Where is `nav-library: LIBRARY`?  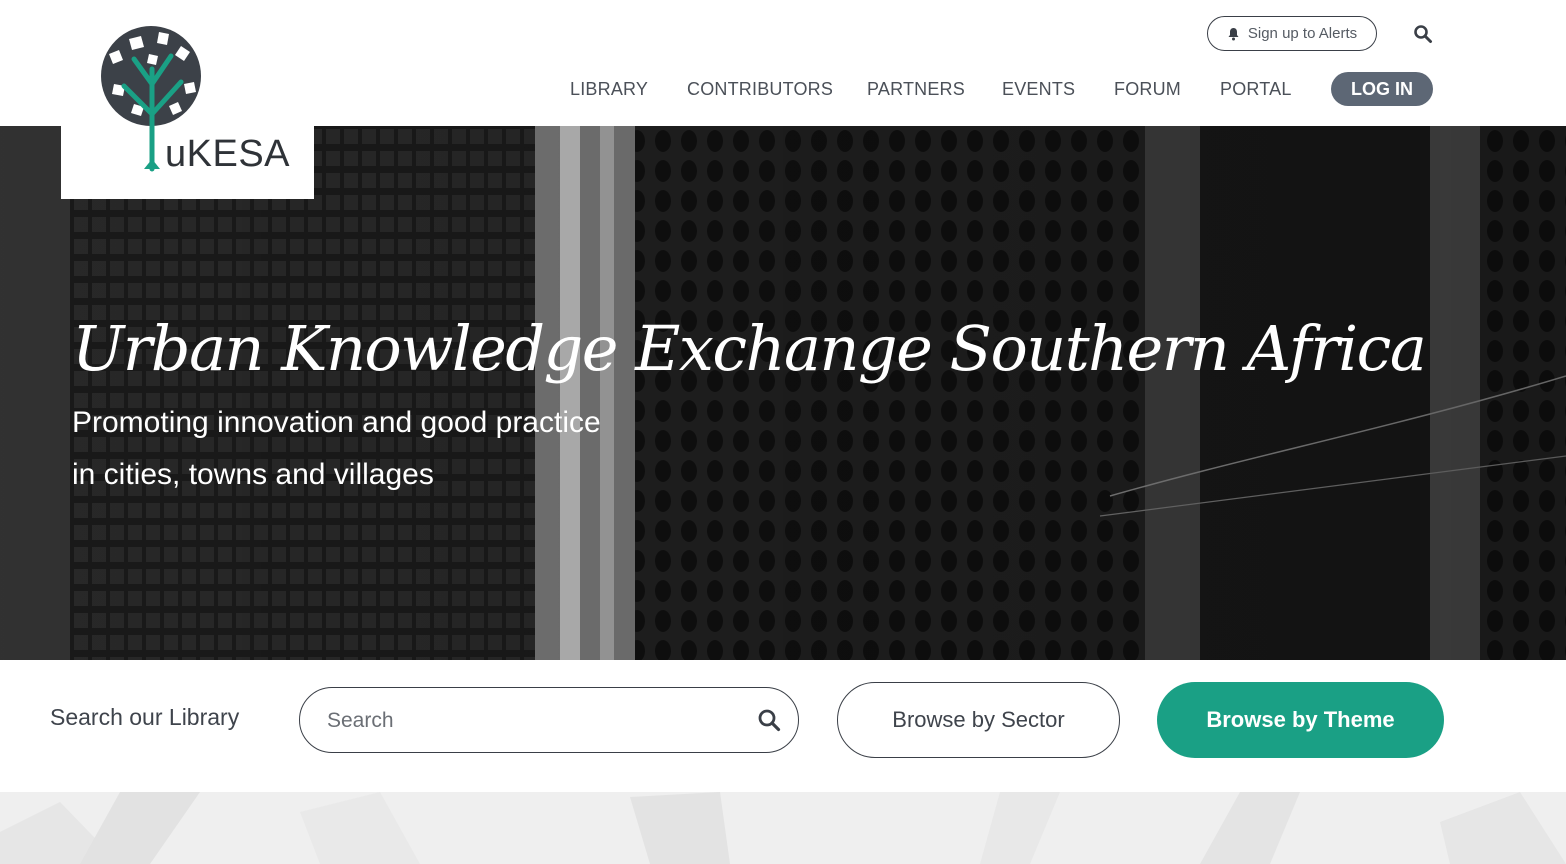 nav-library: LIBRARY is located at coordinates (609, 89).